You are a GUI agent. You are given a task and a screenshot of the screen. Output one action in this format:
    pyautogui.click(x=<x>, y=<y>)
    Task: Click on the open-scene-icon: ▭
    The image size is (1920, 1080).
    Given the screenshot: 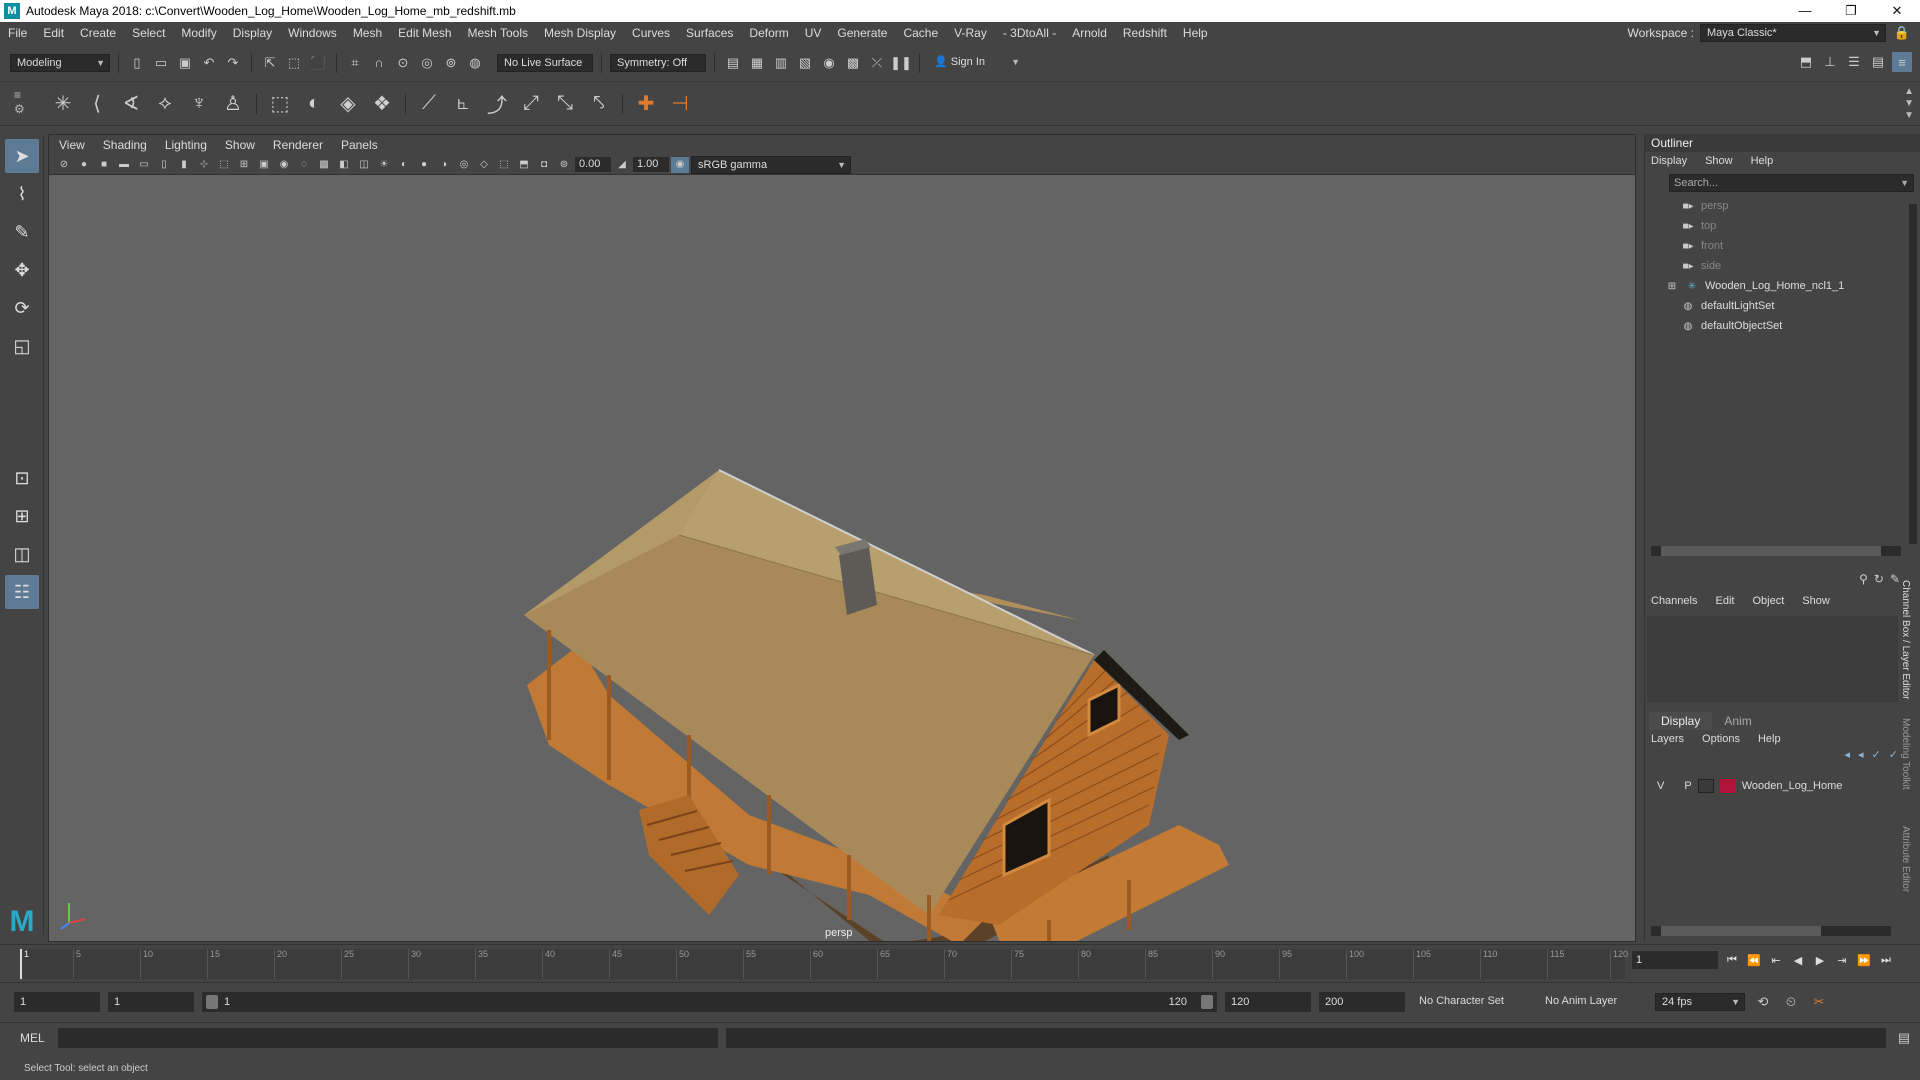 What is the action you would take?
    pyautogui.click(x=161, y=63)
    